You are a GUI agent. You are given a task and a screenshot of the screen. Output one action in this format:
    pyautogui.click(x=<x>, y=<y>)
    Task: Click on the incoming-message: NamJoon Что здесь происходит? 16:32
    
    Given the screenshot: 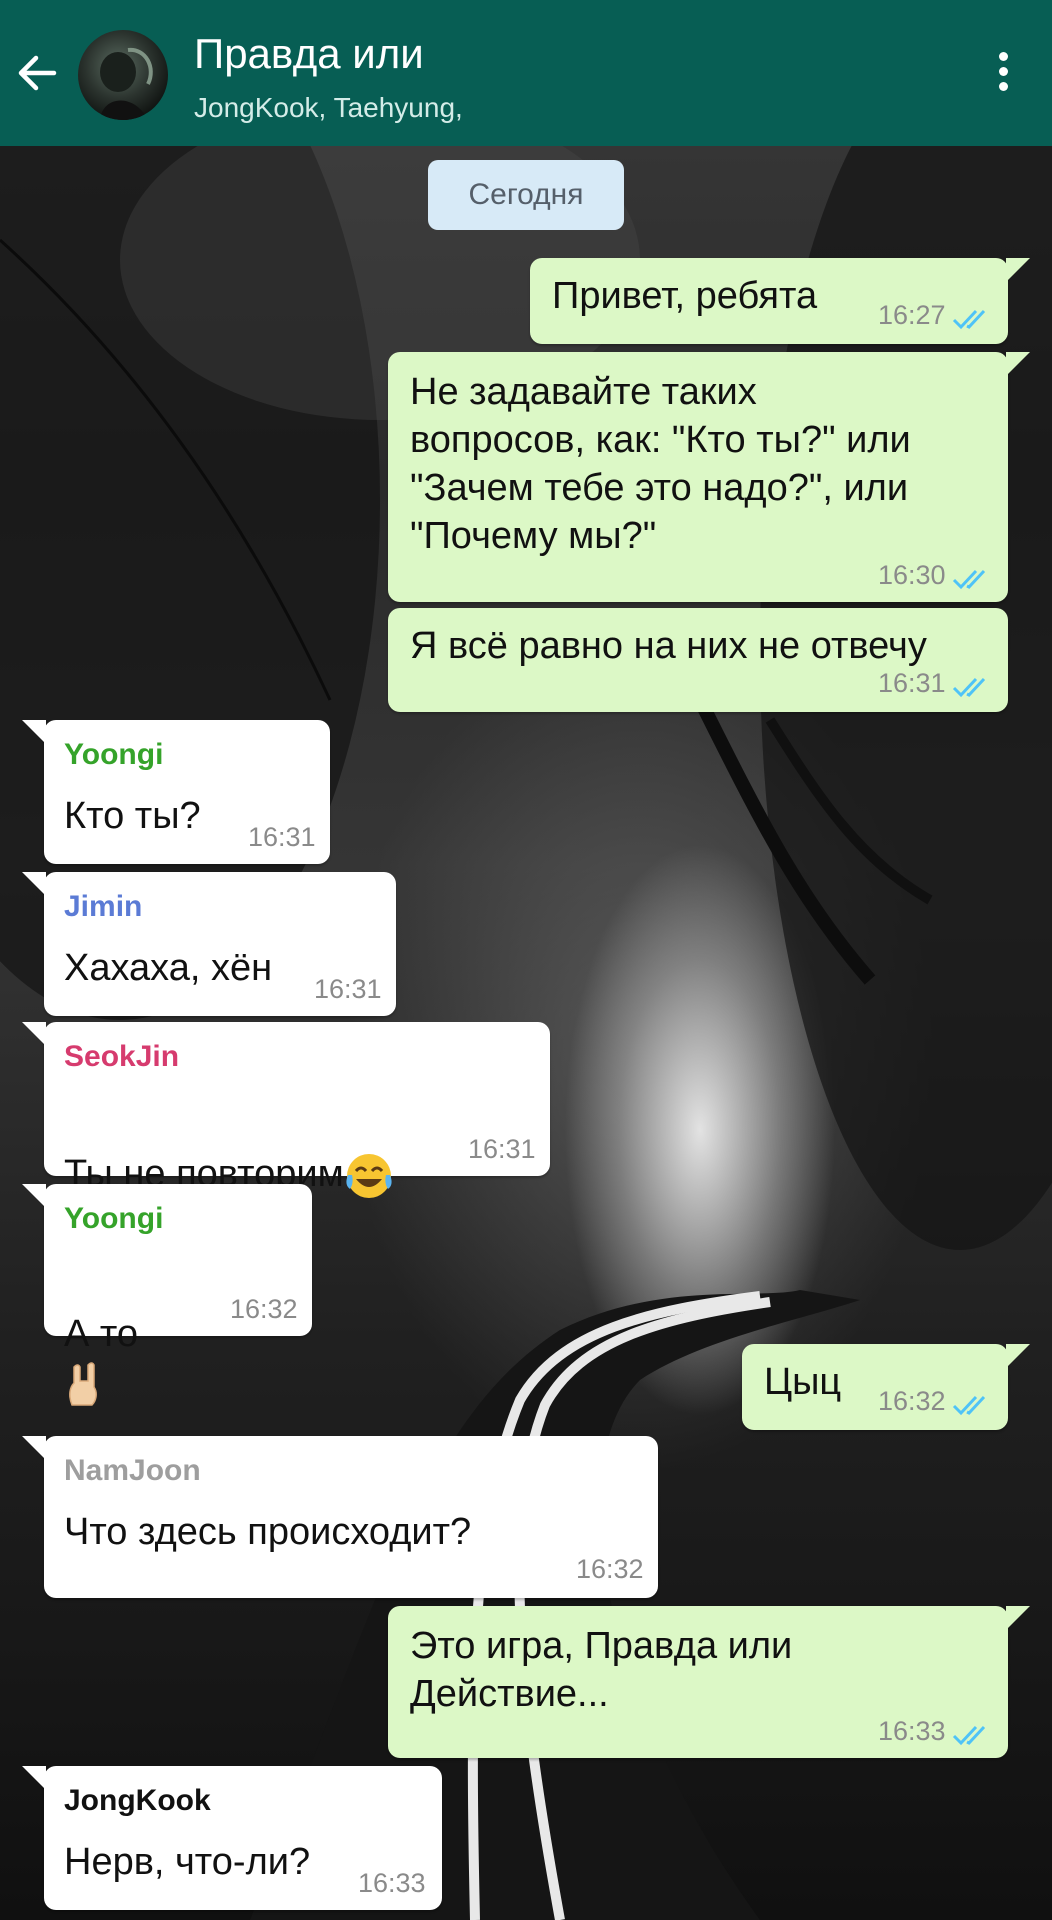 What is the action you would take?
    pyautogui.click(x=340, y=1517)
    